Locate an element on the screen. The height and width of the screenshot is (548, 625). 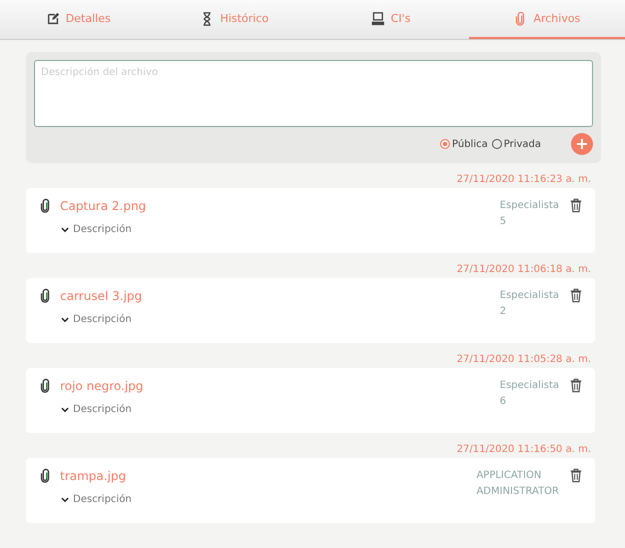
author-label: APPLICATION ADMINISTRATOR is located at coordinates (517, 484).